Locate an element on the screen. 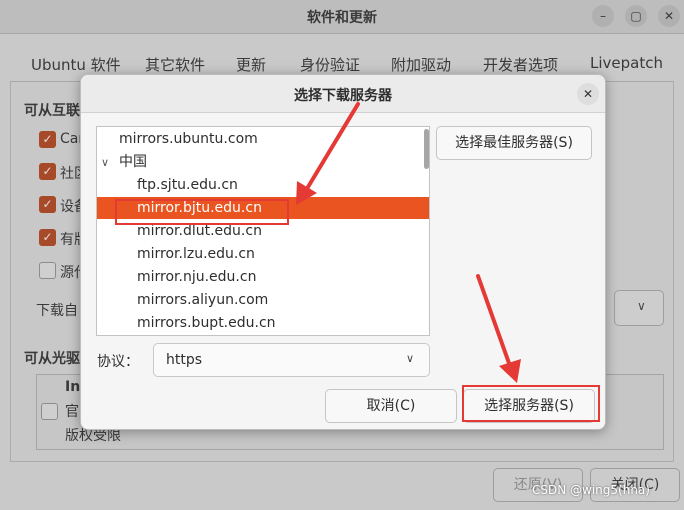 The height and width of the screenshot is (510, 684). tab-additional-drivers: 附加驱动 is located at coordinates (421, 64).